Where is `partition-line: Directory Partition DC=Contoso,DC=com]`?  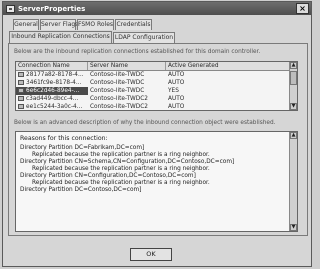
partition-line: Directory Partition DC=Contoso,DC=com] is located at coordinates (81, 190).